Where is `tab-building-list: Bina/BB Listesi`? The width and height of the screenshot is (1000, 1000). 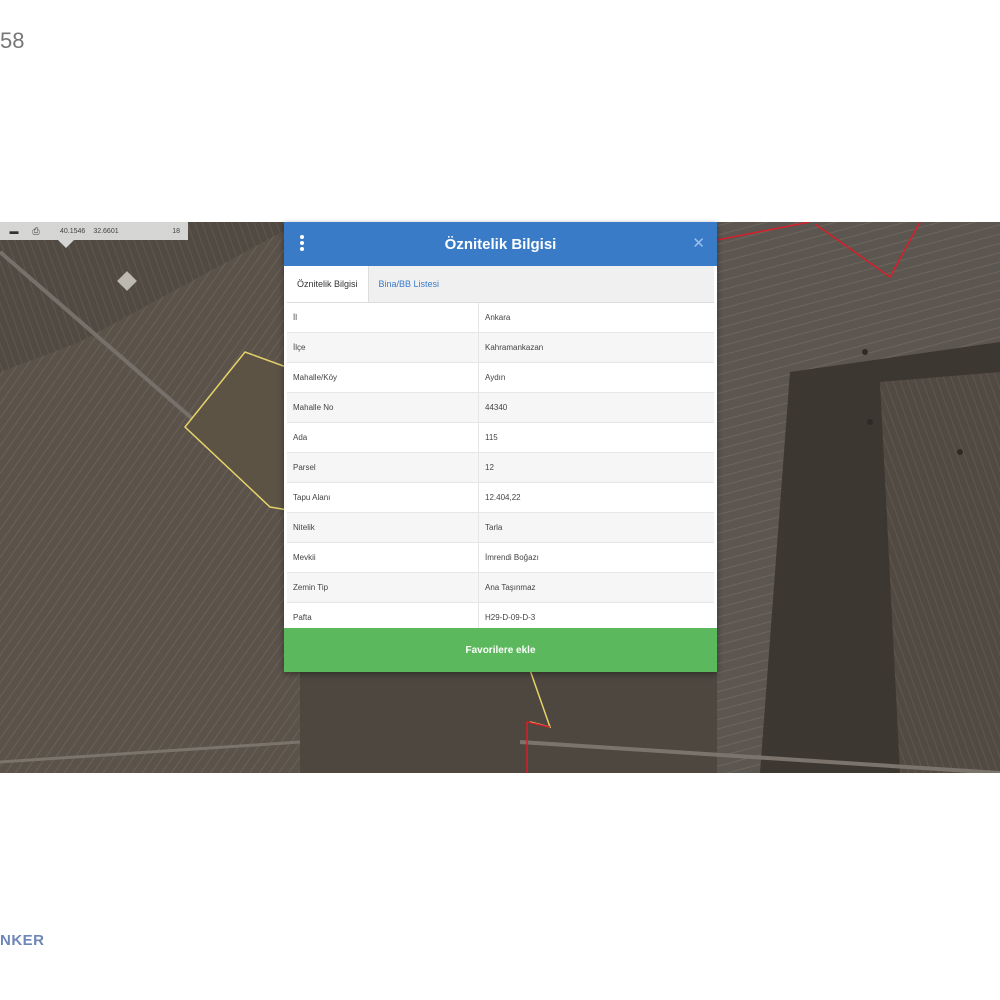
tab-building-list: Bina/BB Listesi is located at coordinates (409, 284).